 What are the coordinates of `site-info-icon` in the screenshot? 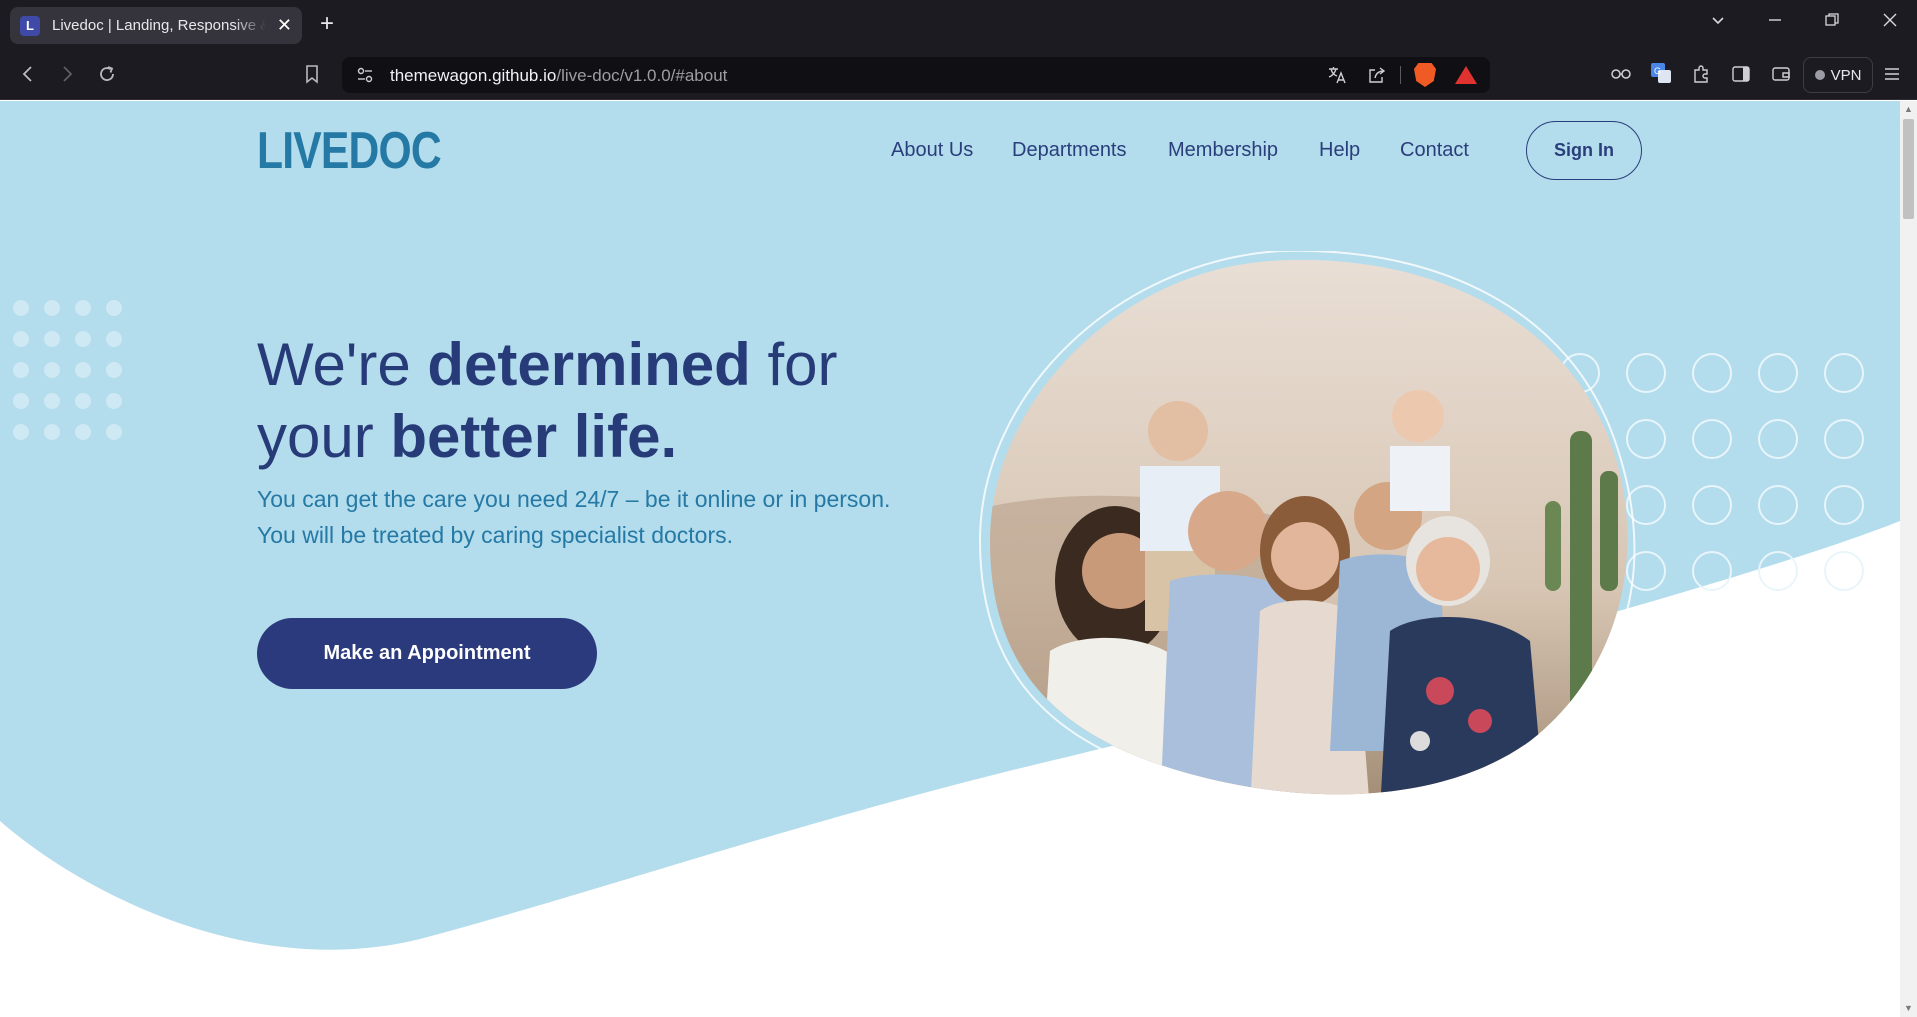 It's located at (365, 75).